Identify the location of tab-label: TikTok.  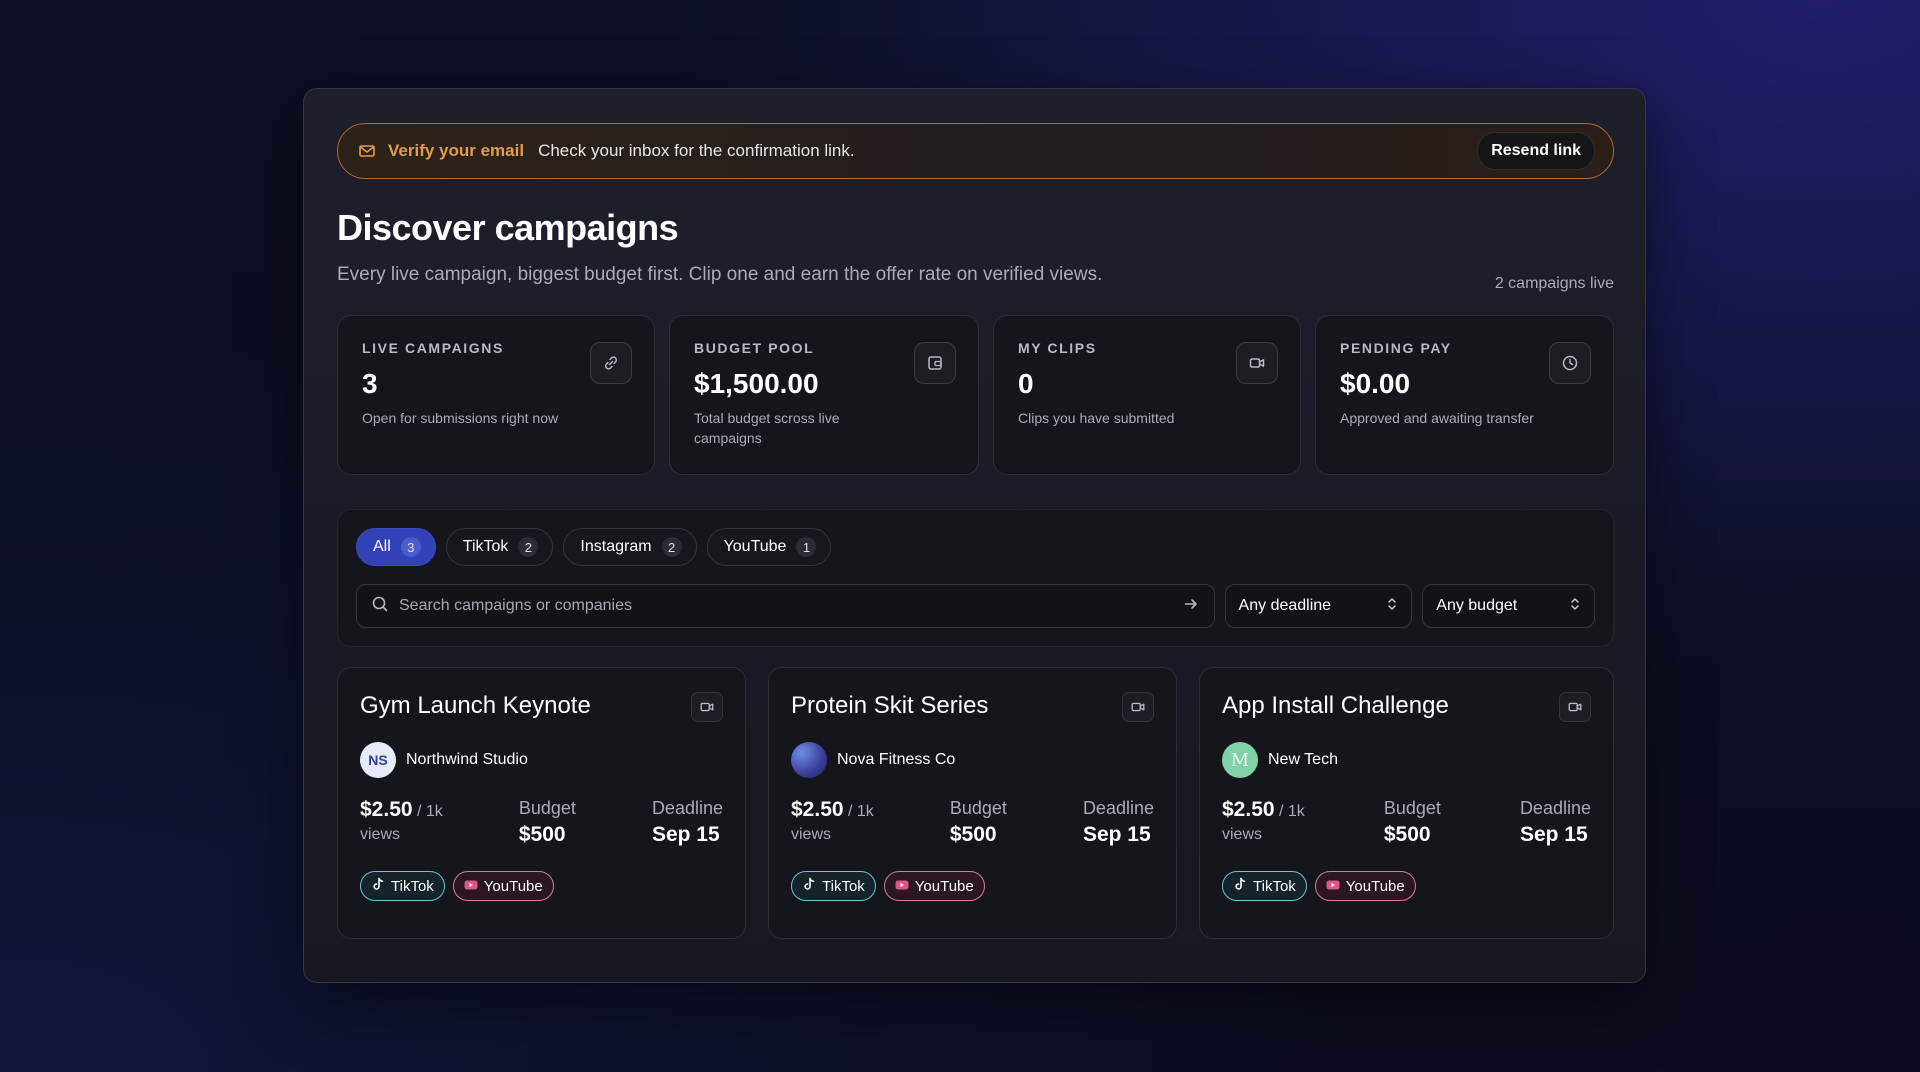
(485, 546).